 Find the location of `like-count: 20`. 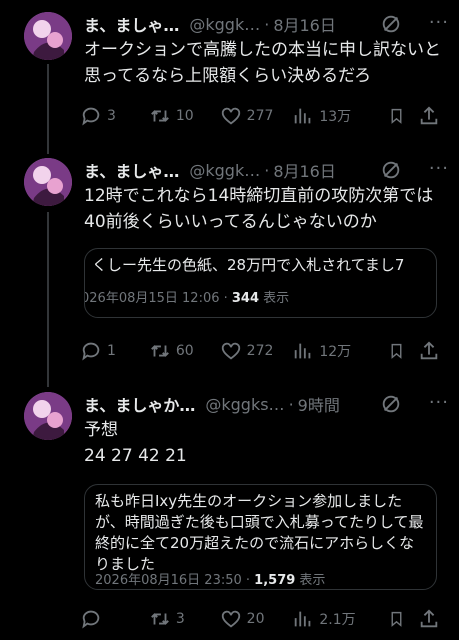

like-count: 20 is located at coordinates (255, 619).